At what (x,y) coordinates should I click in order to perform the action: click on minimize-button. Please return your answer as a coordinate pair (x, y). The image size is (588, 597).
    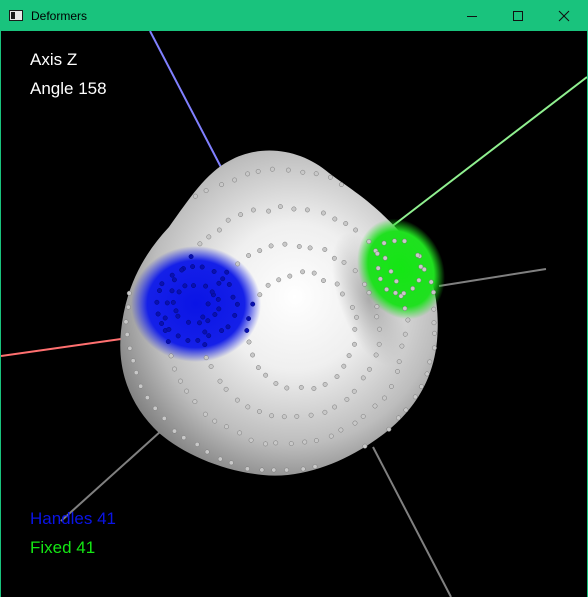
    Looking at the image, I should click on (472, 16).